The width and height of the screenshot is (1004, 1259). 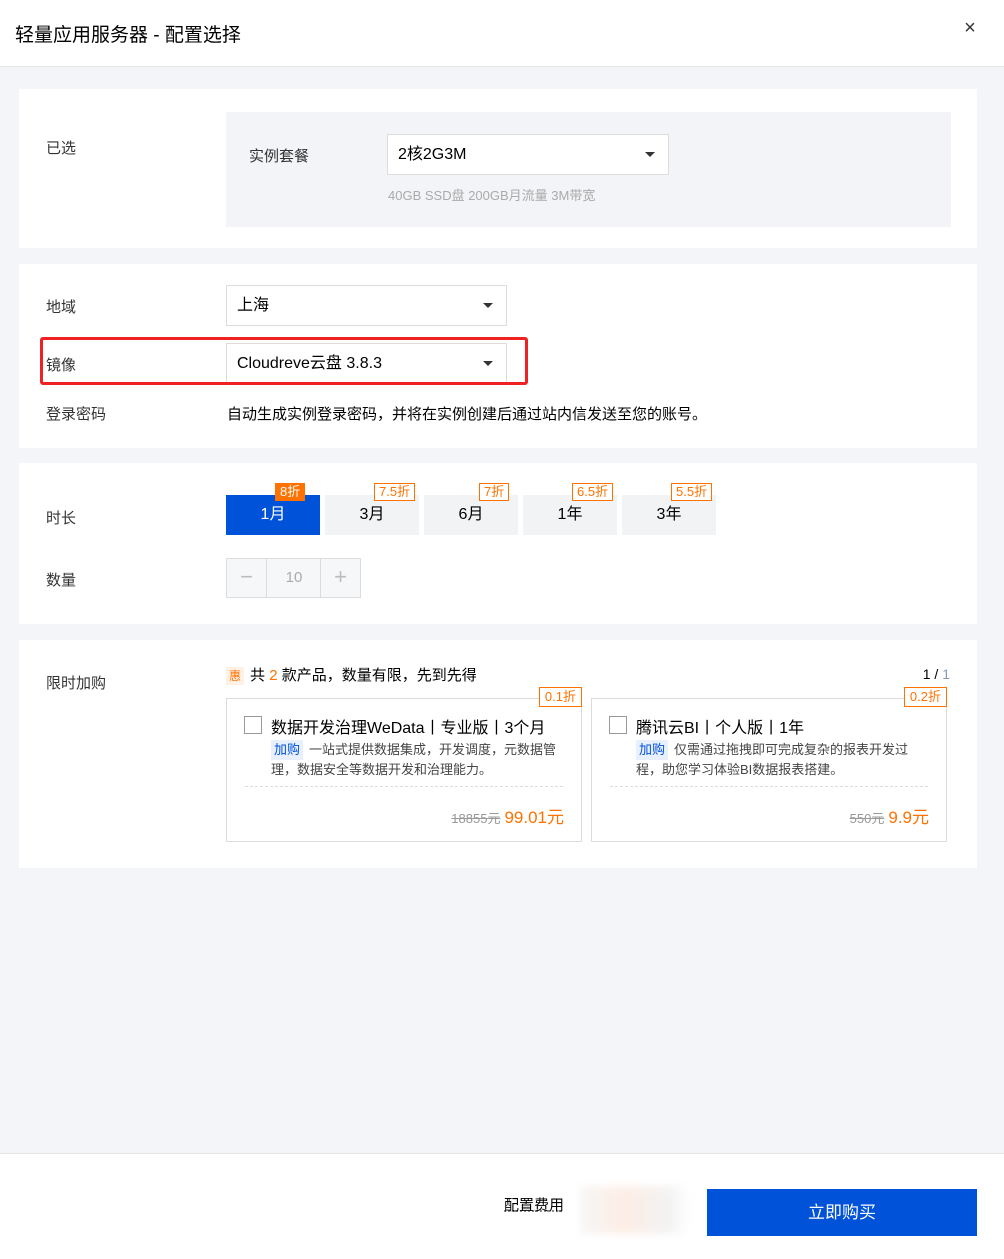 I want to click on pagination: 1 / 1, so click(x=936, y=674).